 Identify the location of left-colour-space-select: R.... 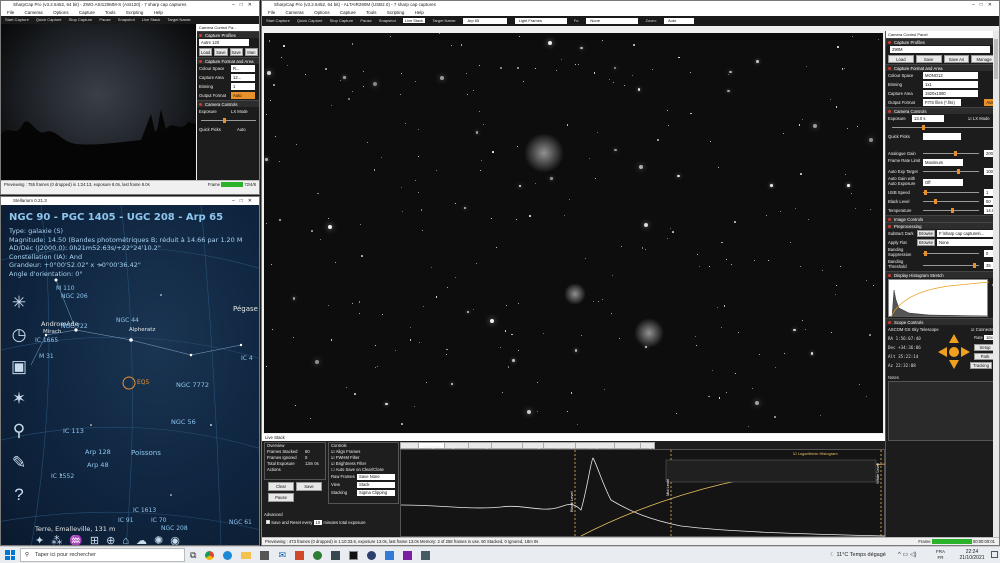
(243, 68).